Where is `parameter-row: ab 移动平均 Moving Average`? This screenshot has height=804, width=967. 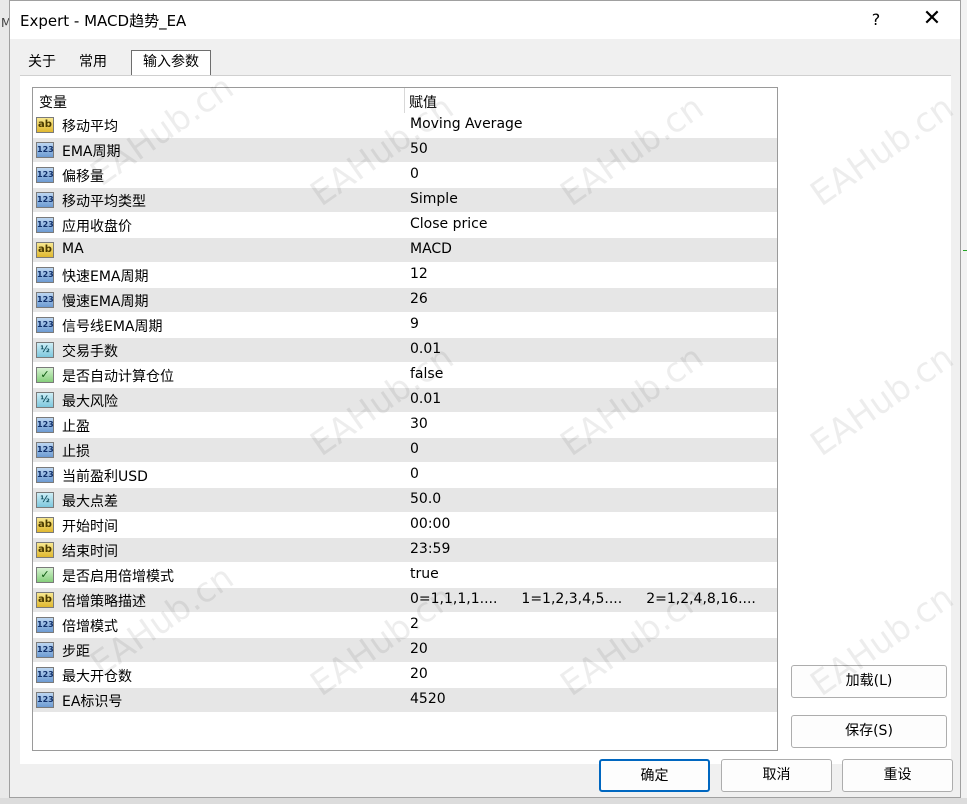
parameter-row: ab 移动平均 Moving Average is located at coordinates (405, 125).